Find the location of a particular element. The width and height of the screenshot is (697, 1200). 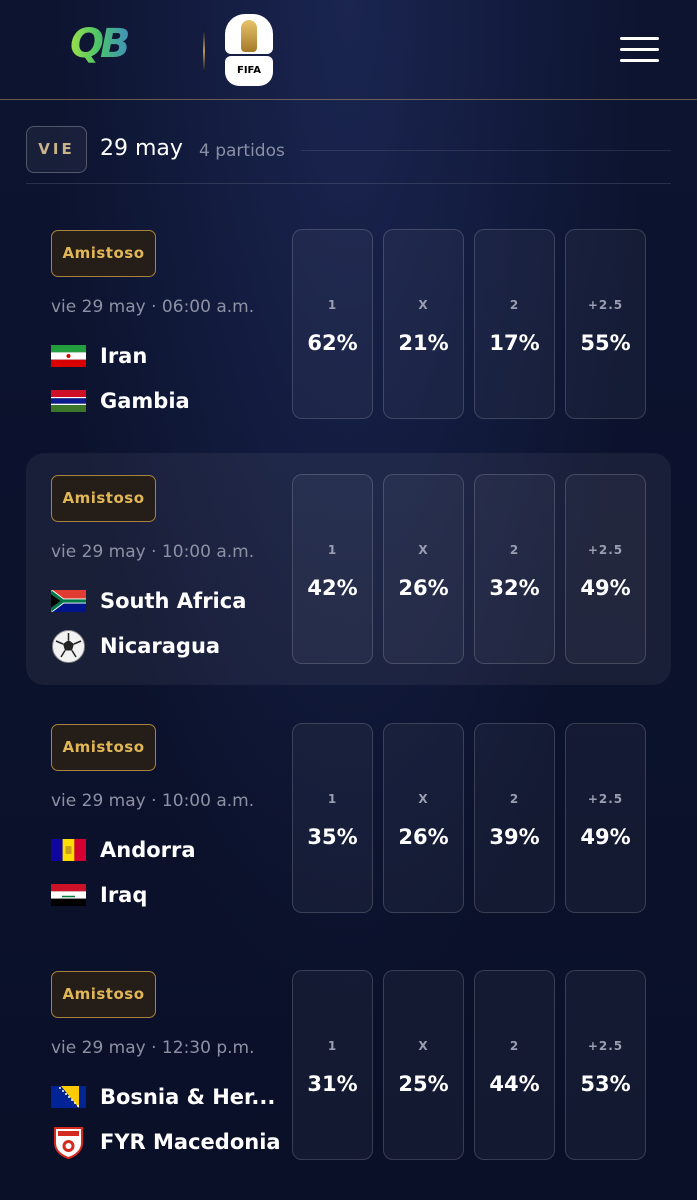

odds-percentage: 32% is located at coordinates (514, 588).